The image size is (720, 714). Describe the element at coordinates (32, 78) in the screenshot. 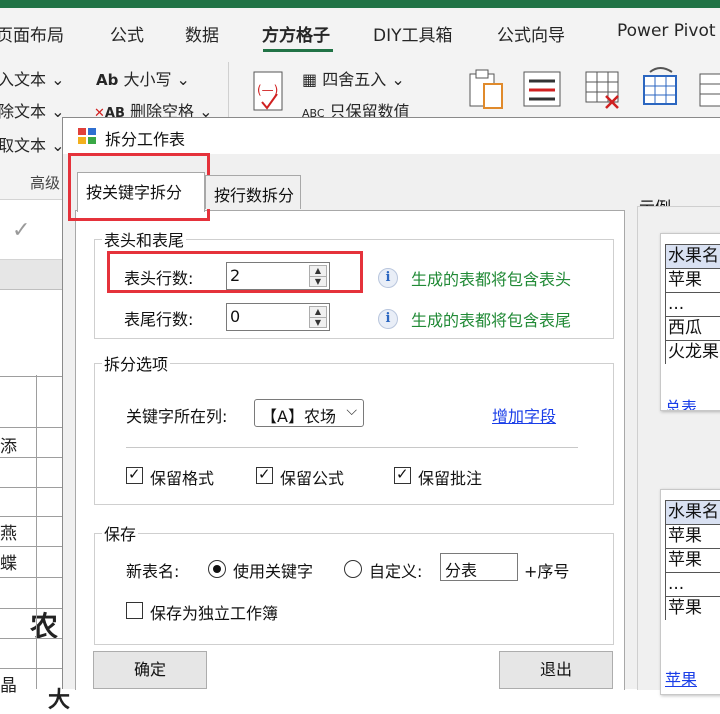

I see `ribbon-insert-text: 入文本 ⌄` at that location.